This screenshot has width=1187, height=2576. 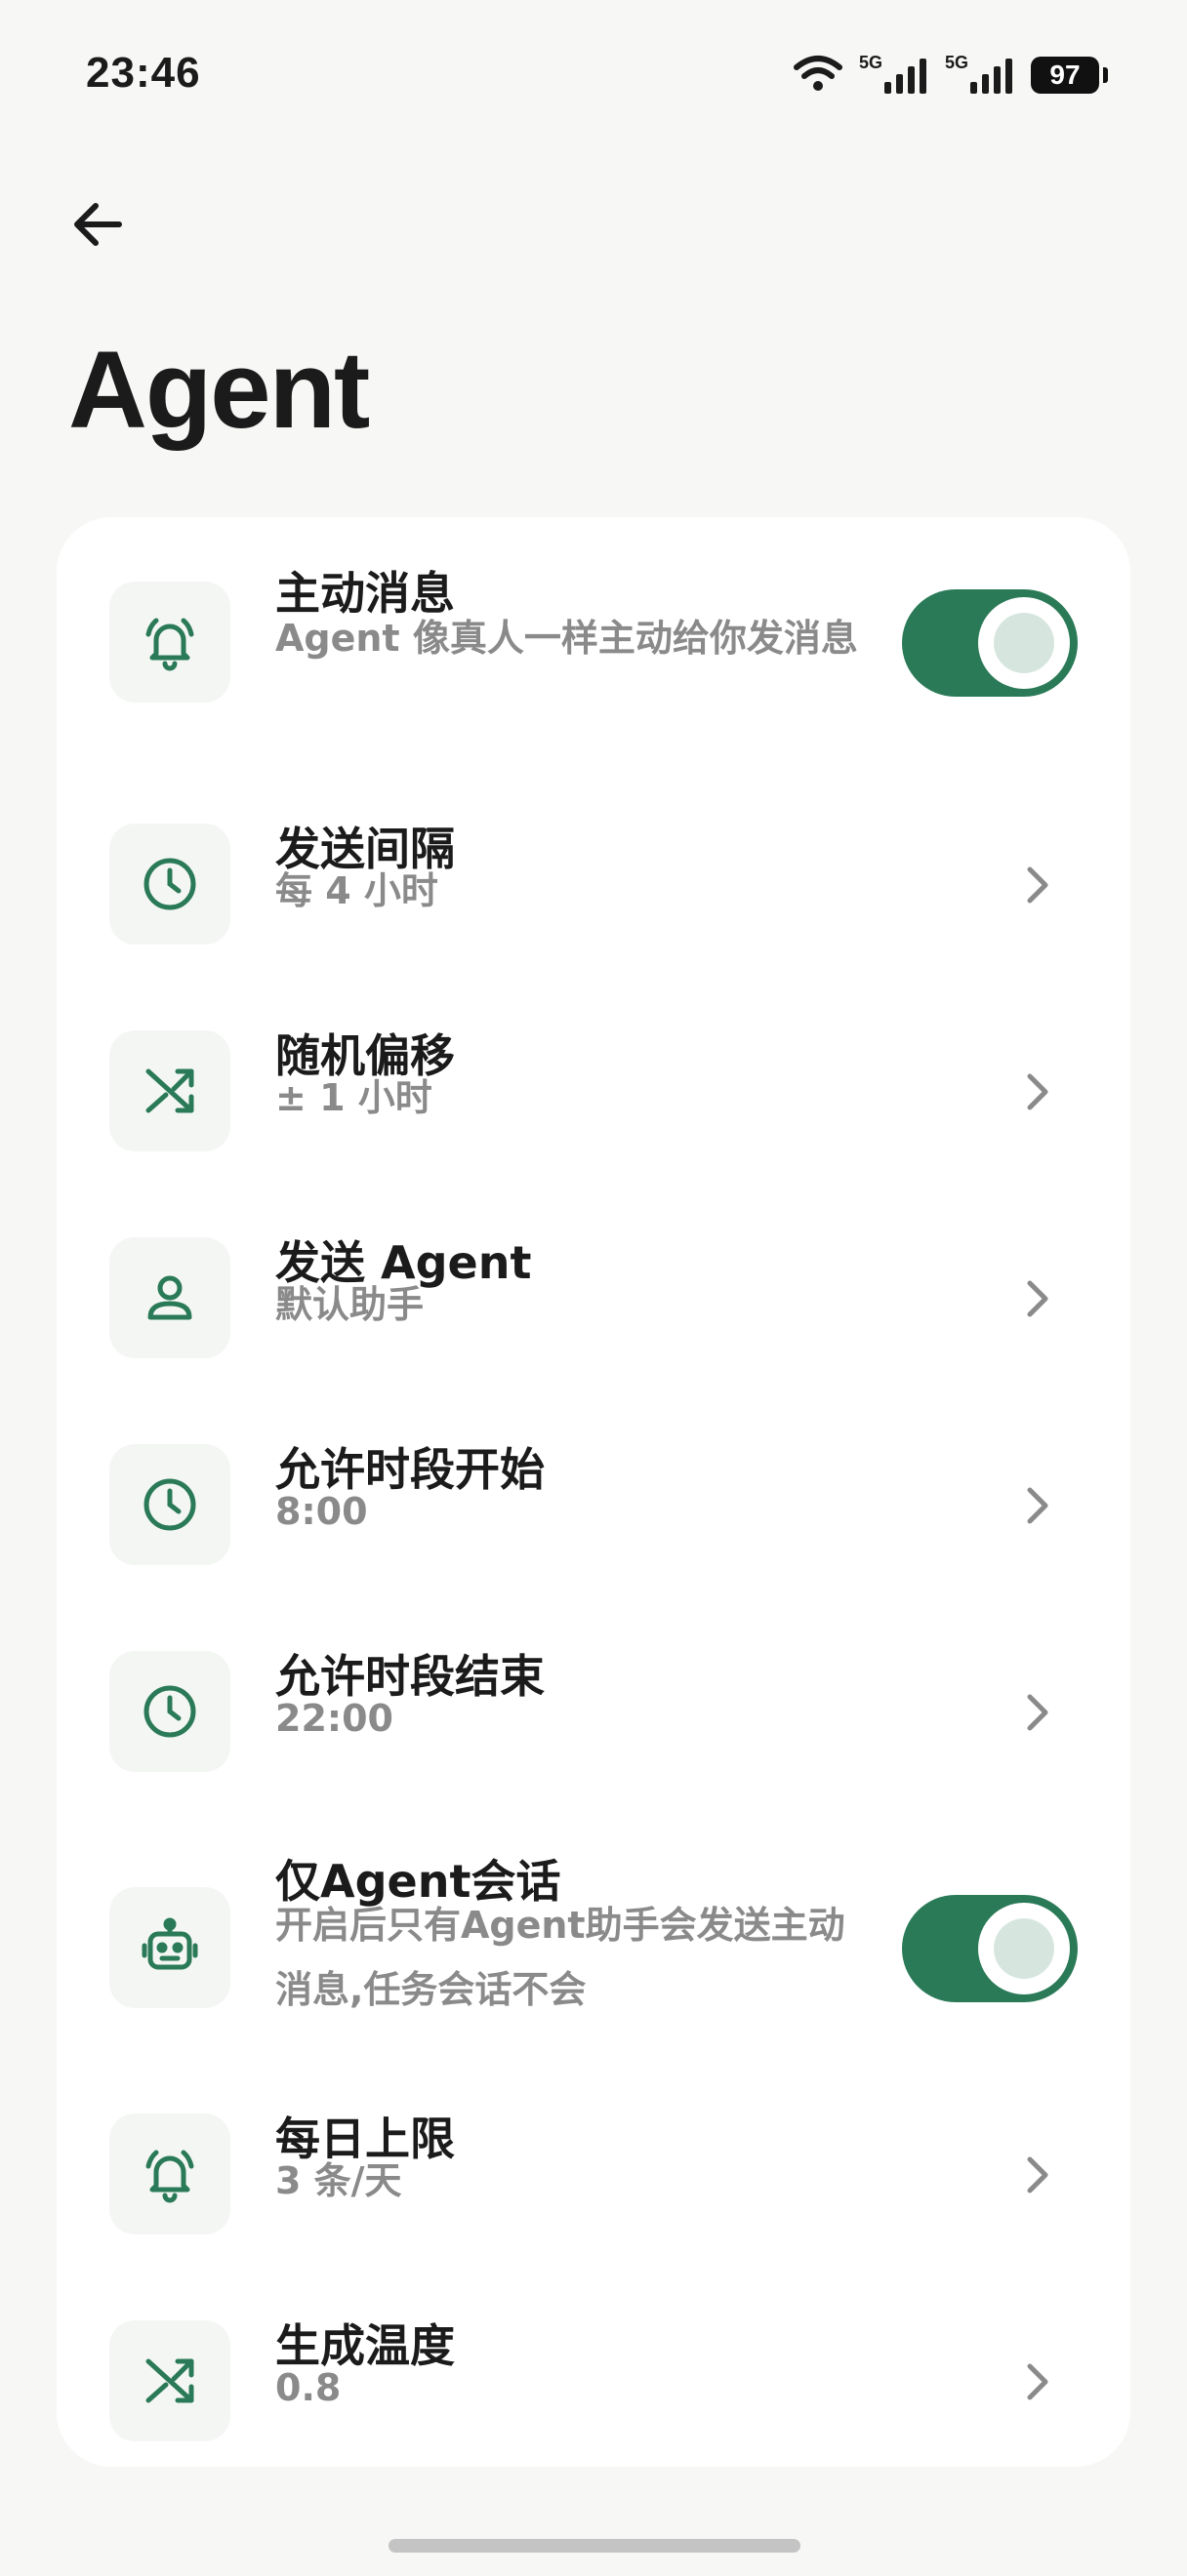 What do you see at coordinates (566, 638) in the screenshot?
I see `setting-subtitle: Agent 像真人一样主动给你发消息` at bounding box center [566, 638].